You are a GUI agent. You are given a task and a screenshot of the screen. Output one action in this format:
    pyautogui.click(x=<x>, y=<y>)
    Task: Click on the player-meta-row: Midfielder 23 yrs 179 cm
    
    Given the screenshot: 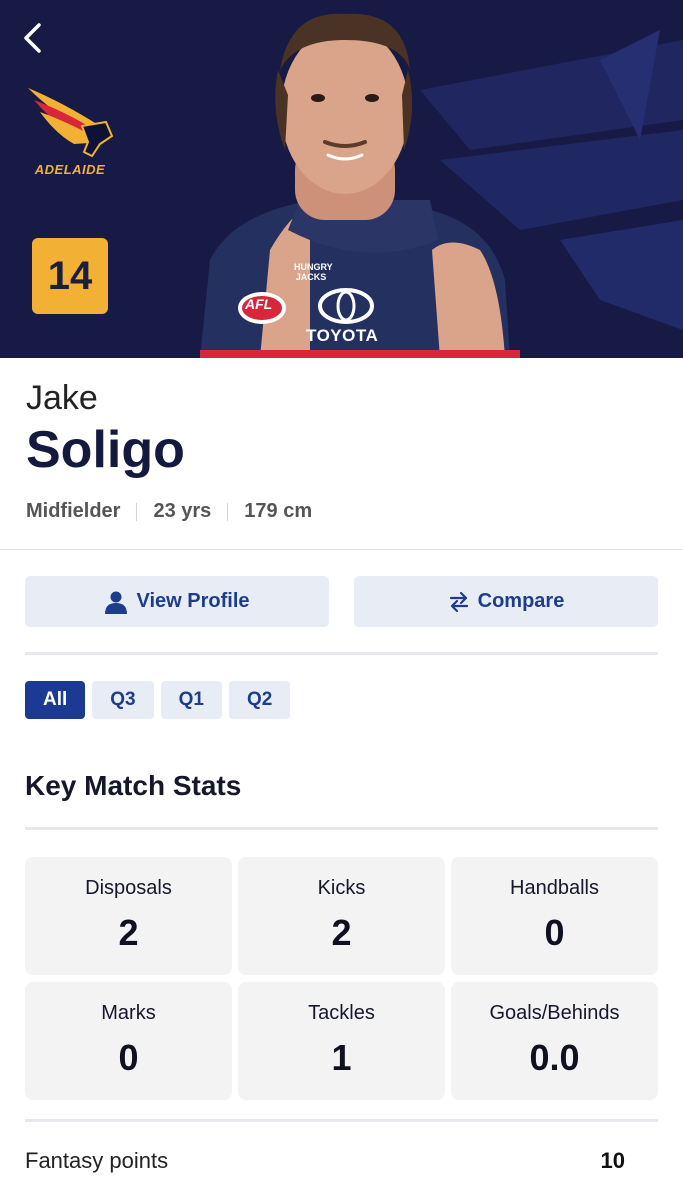 What is the action you would take?
    pyautogui.click(x=341, y=511)
    